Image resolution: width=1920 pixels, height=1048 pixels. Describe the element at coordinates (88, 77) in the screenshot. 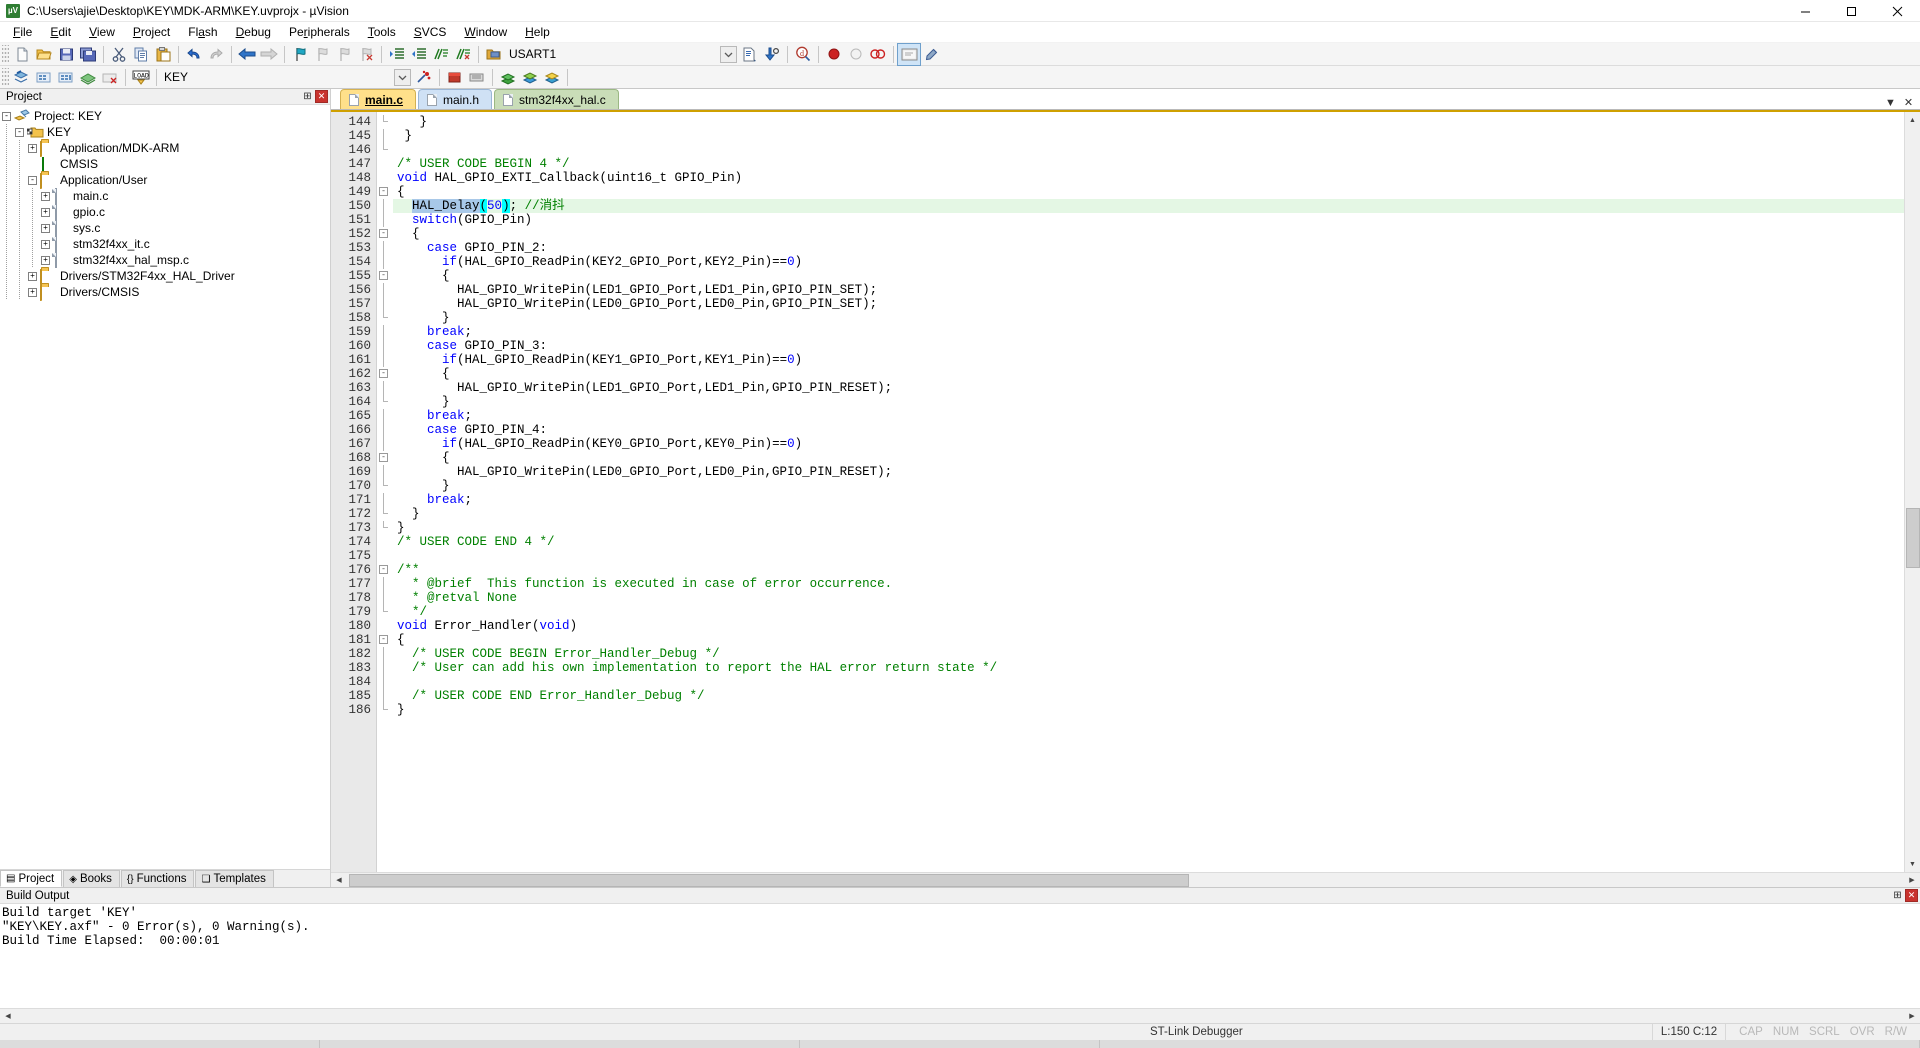

I see `batch-build-icon` at that location.